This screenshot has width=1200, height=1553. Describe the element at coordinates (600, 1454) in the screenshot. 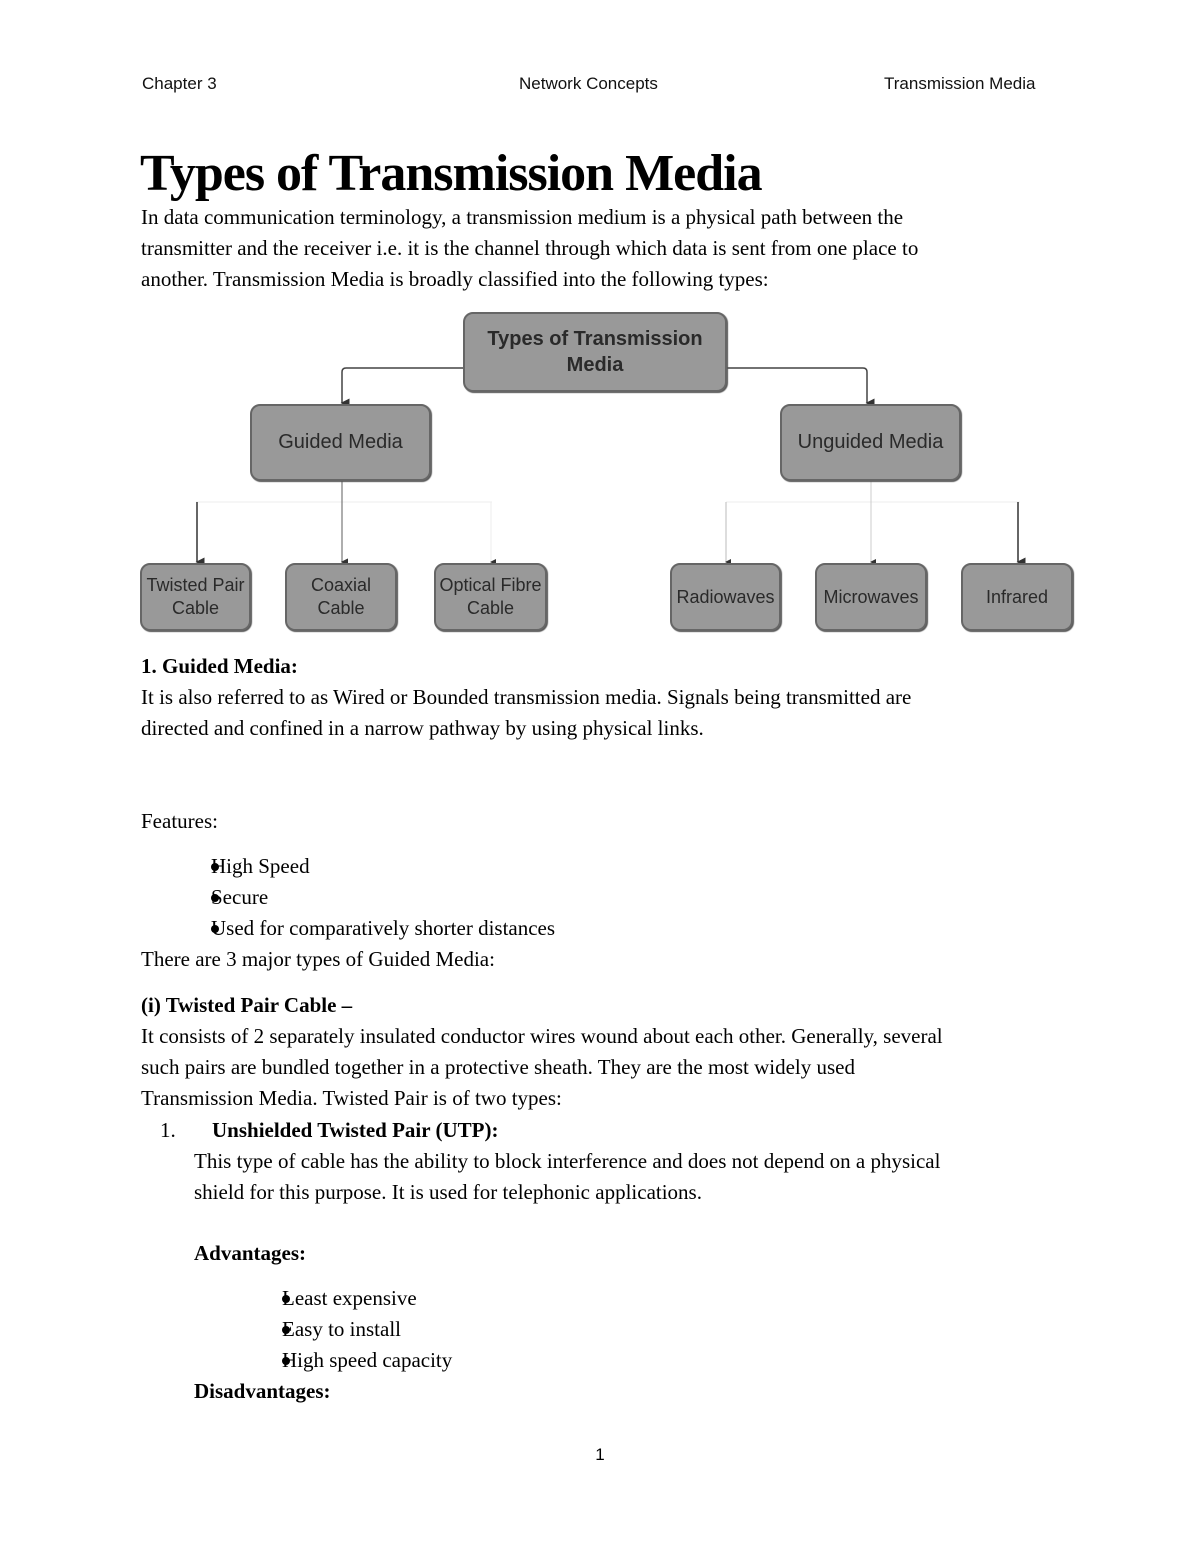

I see `page-number: 1` at that location.